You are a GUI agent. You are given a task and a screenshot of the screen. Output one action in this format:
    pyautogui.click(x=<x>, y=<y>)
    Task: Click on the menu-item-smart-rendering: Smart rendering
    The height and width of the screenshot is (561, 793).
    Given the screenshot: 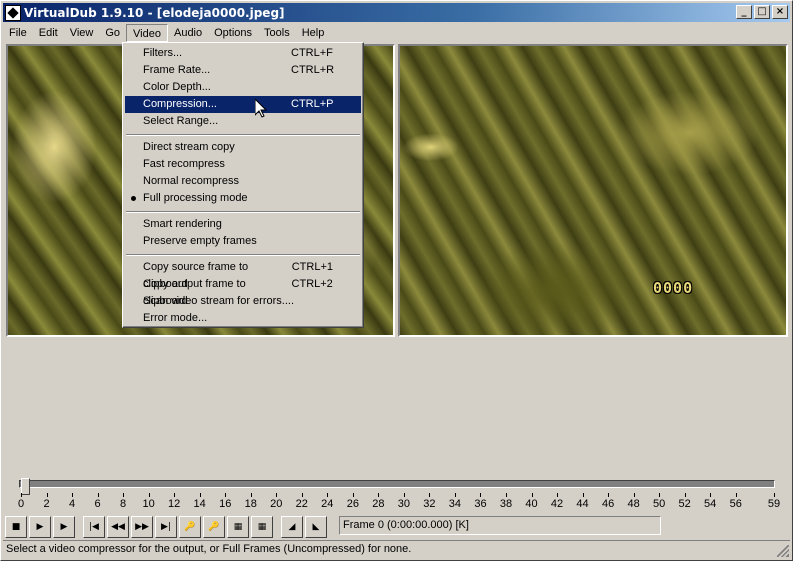 What is the action you would take?
    pyautogui.click(x=243, y=224)
    